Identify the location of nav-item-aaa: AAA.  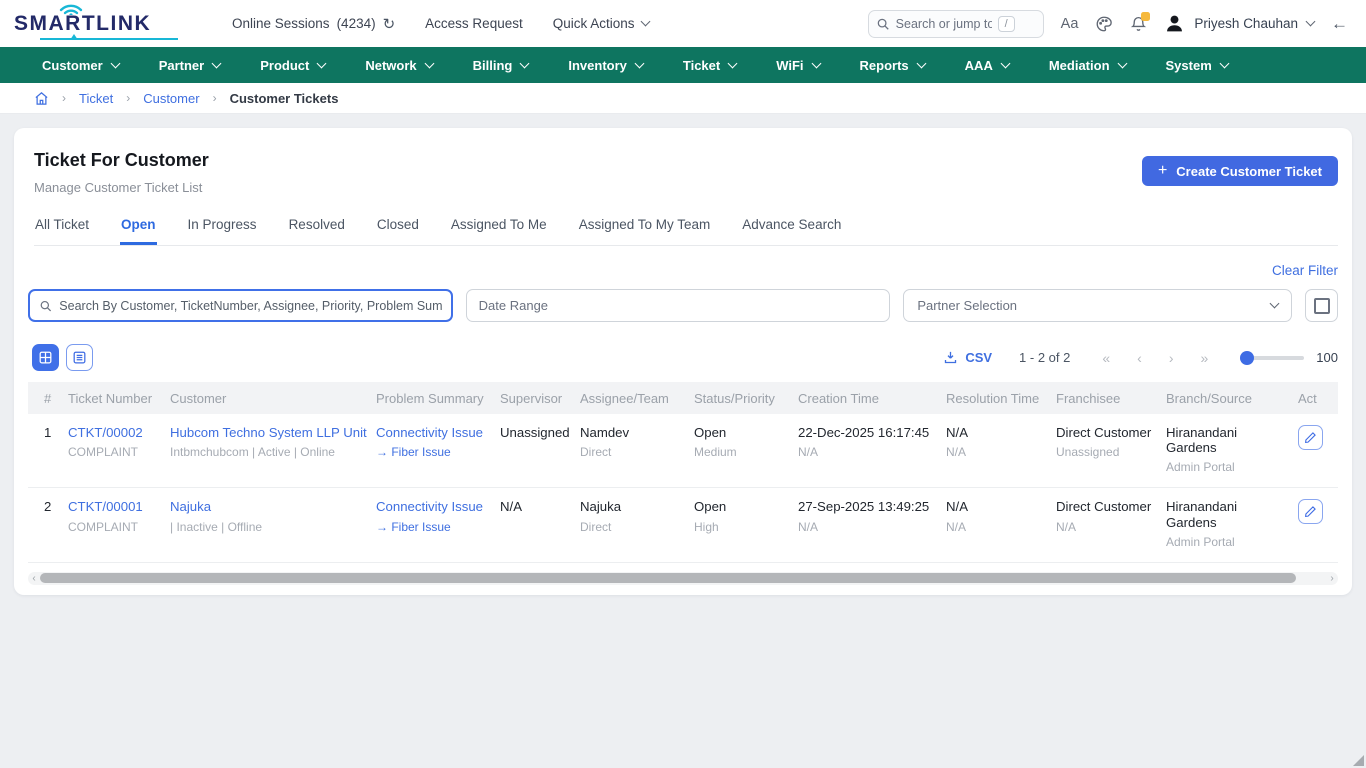
(988, 65).